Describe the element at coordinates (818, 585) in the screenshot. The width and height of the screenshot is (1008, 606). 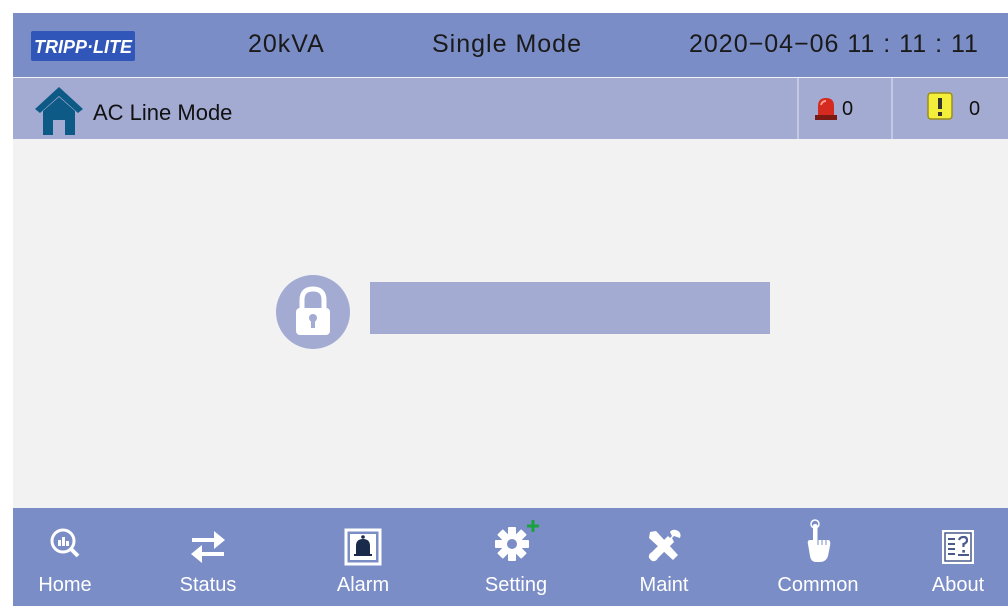
I see `nav-common-label: Common` at that location.